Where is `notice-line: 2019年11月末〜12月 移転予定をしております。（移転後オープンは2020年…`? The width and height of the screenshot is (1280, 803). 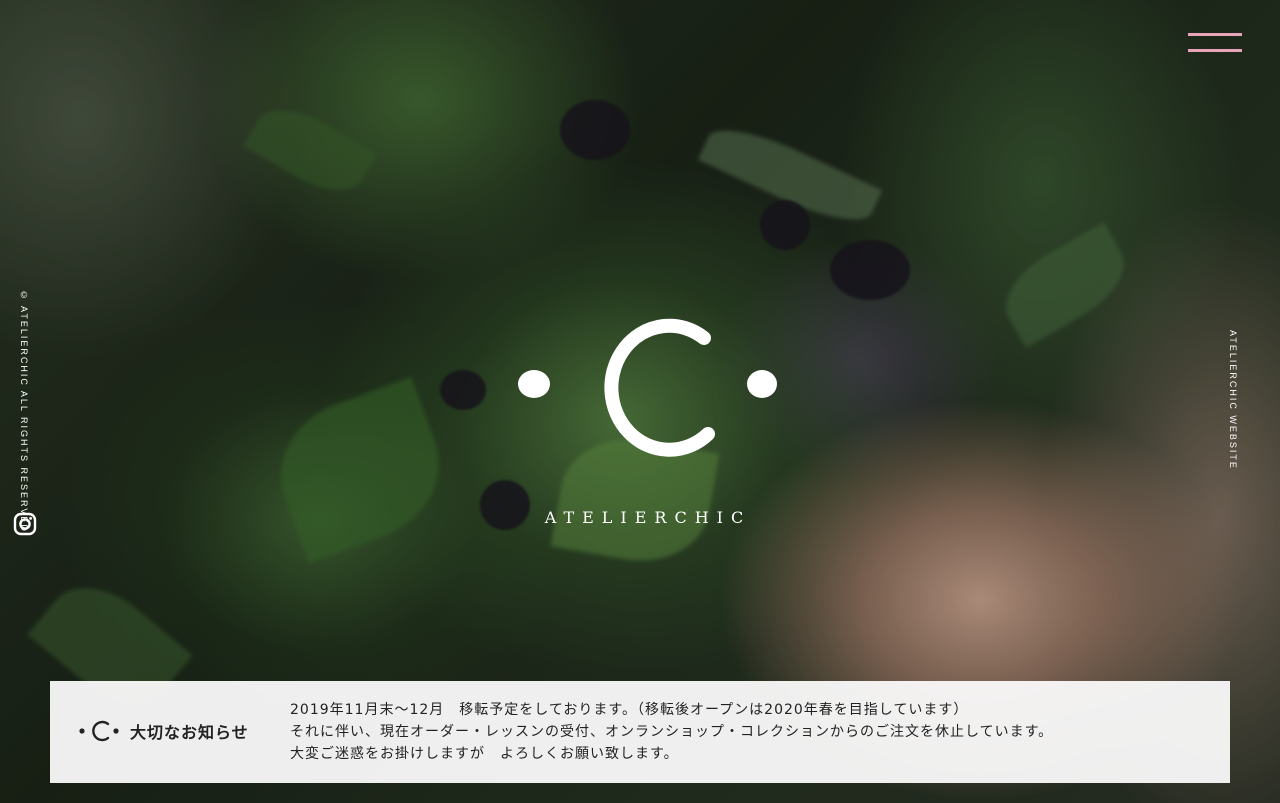 notice-line: 2019年11月末〜12月 移転予定をしております。（移転後オープンは2020年… is located at coordinates (629, 710).